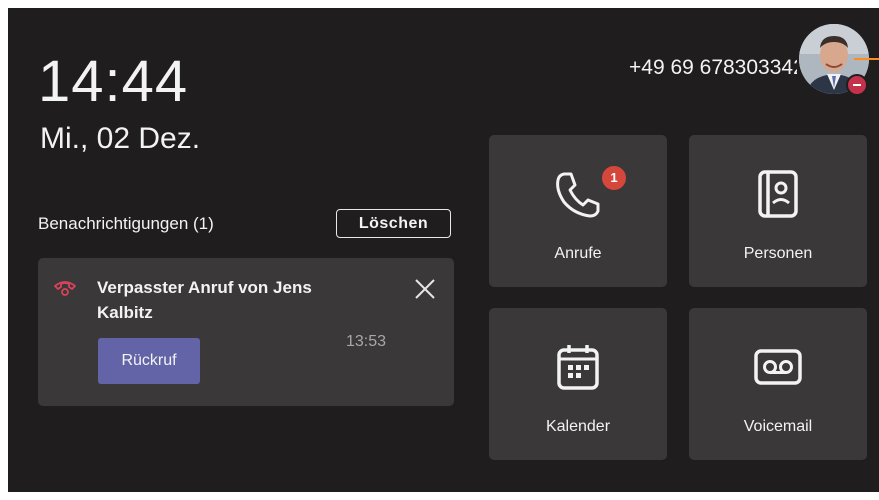 Image resolution: width=879 pixels, height=500 pixels. What do you see at coordinates (65, 288) in the screenshot?
I see `missed-call-icon` at bounding box center [65, 288].